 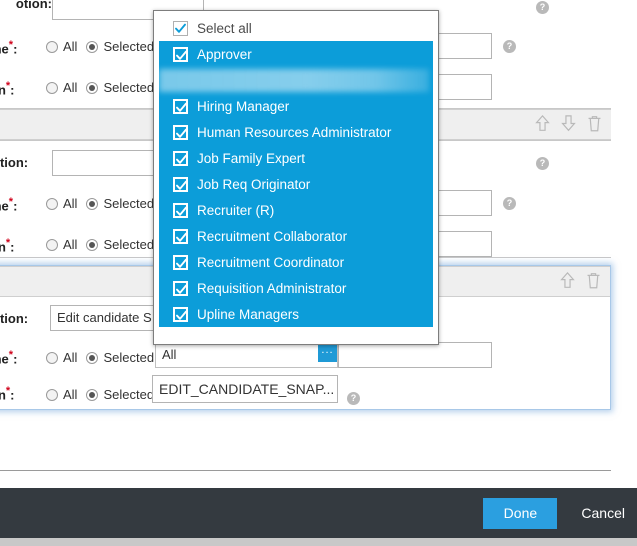 What do you see at coordinates (14, 162) in the screenshot?
I see `group2-action-label: otion:` at bounding box center [14, 162].